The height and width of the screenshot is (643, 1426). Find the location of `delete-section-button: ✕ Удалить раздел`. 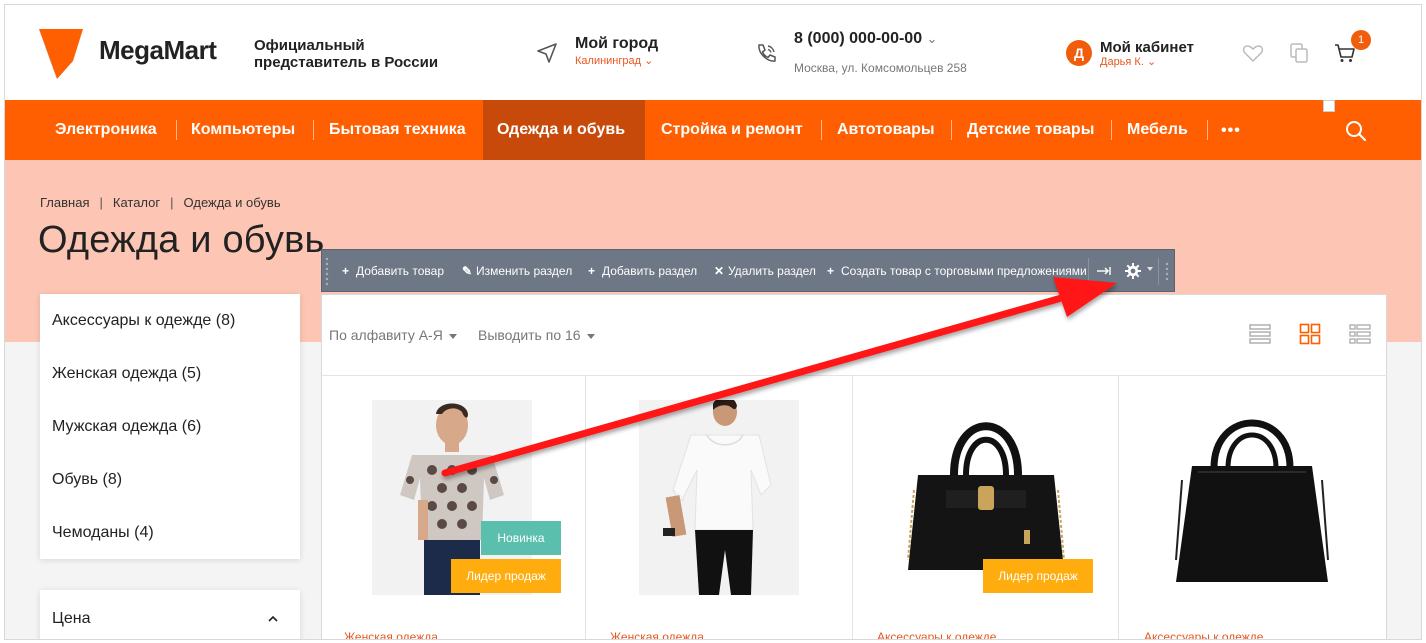

delete-section-button: ✕ Удалить раздел is located at coordinates (765, 271).